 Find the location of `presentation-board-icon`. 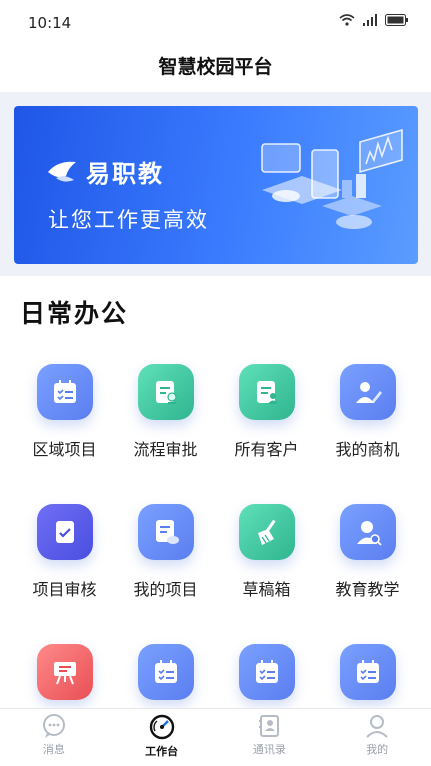

presentation-board-icon is located at coordinates (64, 673).